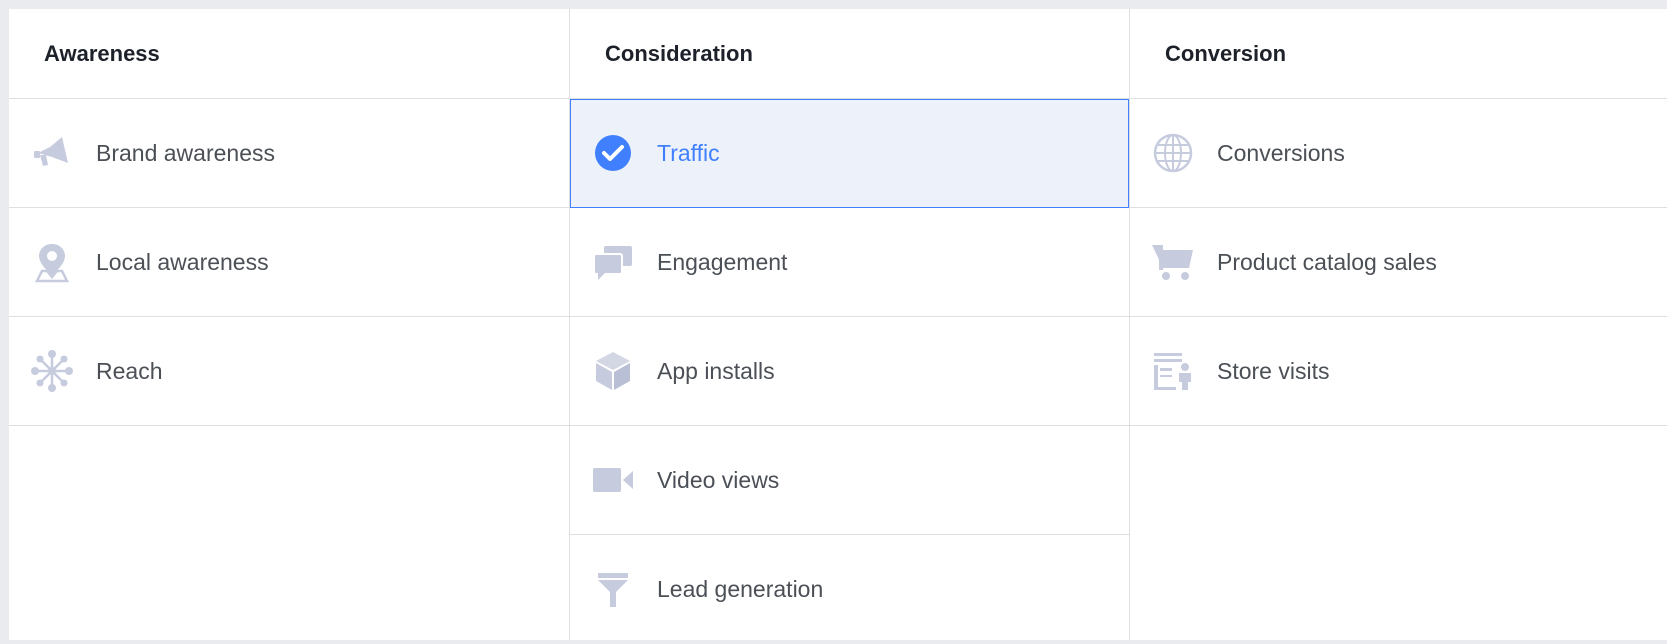  Describe the element at coordinates (1173, 262) in the screenshot. I see `shopping-cart-icon` at that location.